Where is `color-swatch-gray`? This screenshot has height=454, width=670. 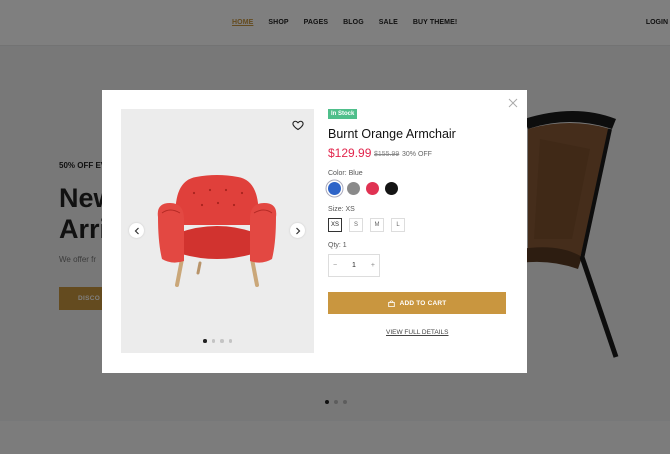 color-swatch-gray is located at coordinates (353, 188).